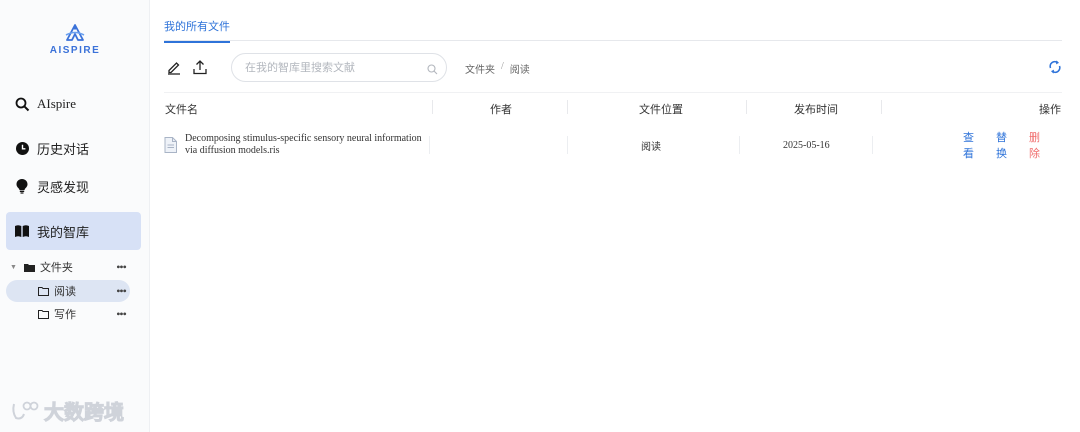  I want to click on tab-bar: 我的所有文件, so click(613, 28).